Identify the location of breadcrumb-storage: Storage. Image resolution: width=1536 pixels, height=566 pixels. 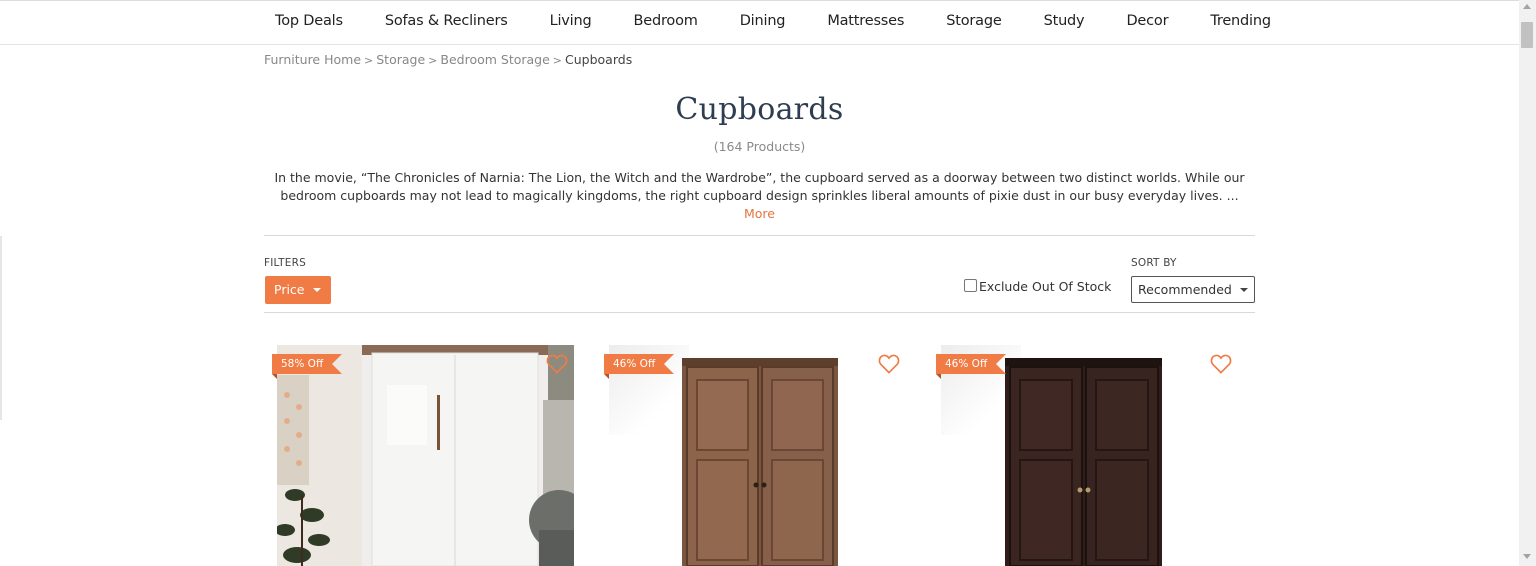
(400, 59).